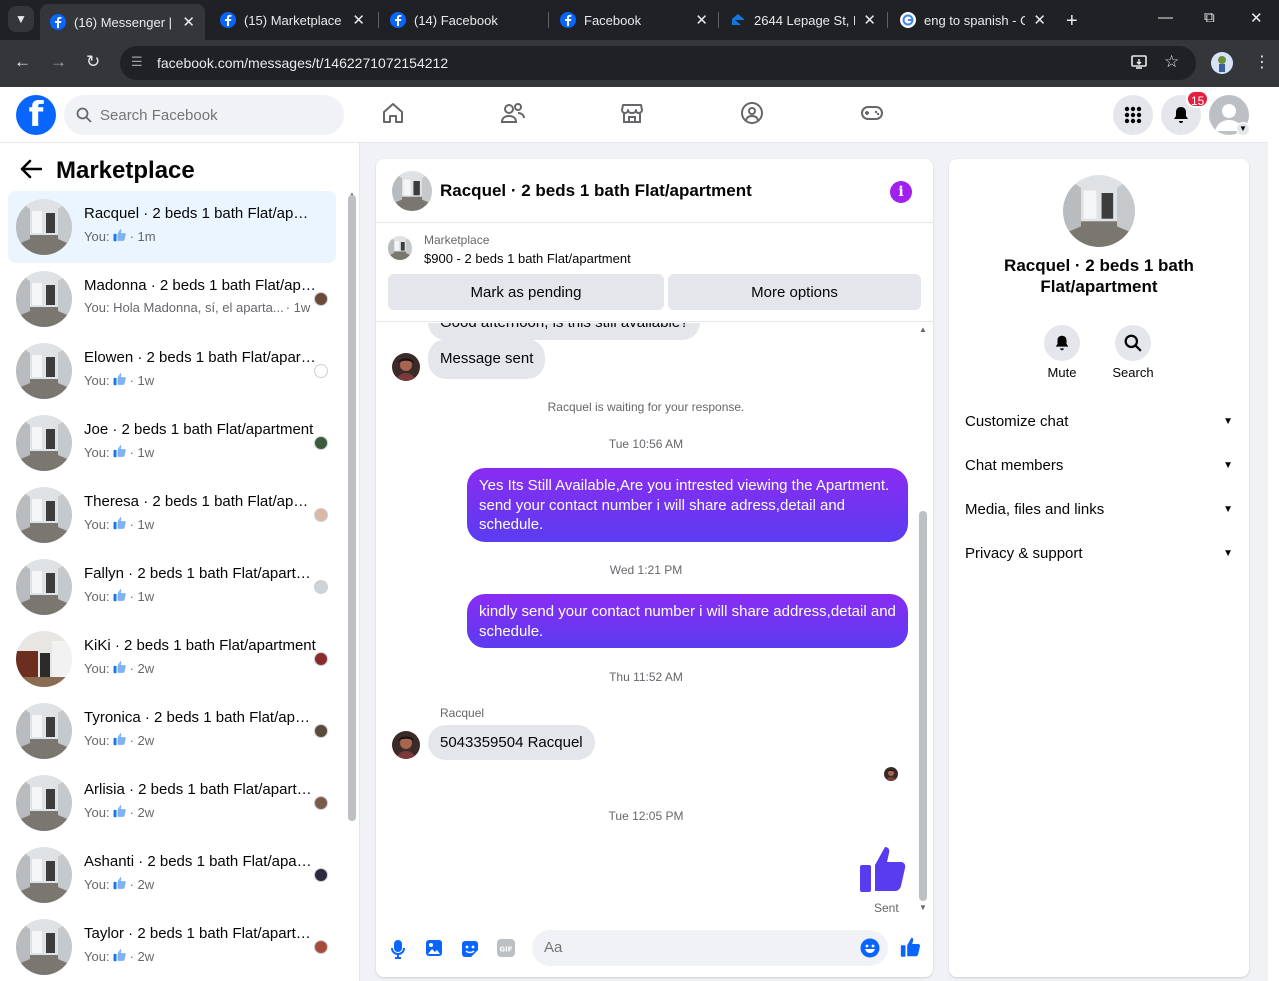  Describe the element at coordinates (527, 258) in the screenshot. I see `listing-title: $900 - 2 beds 1 bath Flat/apartment` at that location.